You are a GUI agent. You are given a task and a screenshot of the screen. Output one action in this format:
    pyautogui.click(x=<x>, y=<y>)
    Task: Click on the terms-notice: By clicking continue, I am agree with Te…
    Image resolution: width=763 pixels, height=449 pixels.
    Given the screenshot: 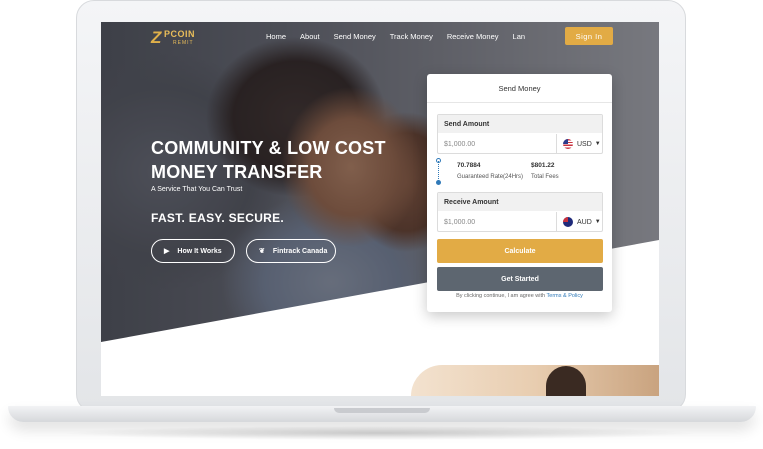 What is the action you would take?
    pyautogui.click(x=519, y=296)
    